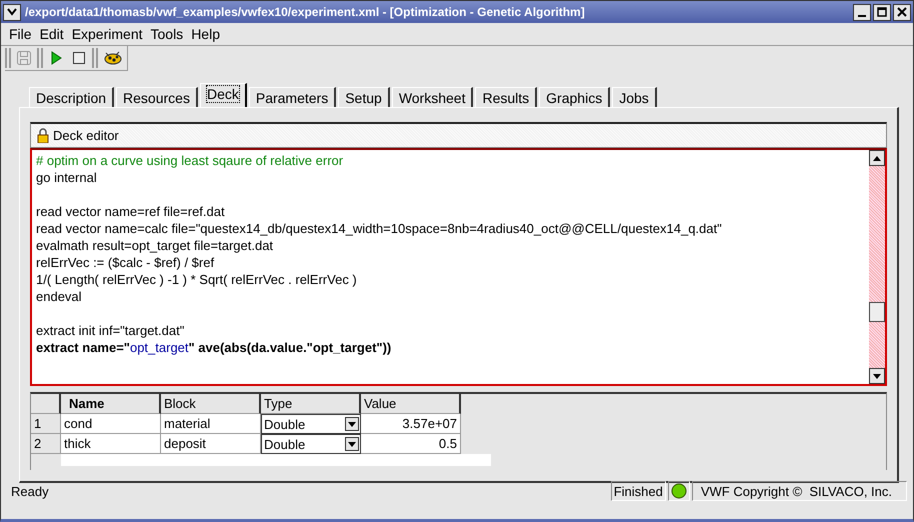  What do you see at coordinates (111, 330) in the screenshot?
I see `code-line: extract init inf="target.dat"` at bounding box center [111, 330].